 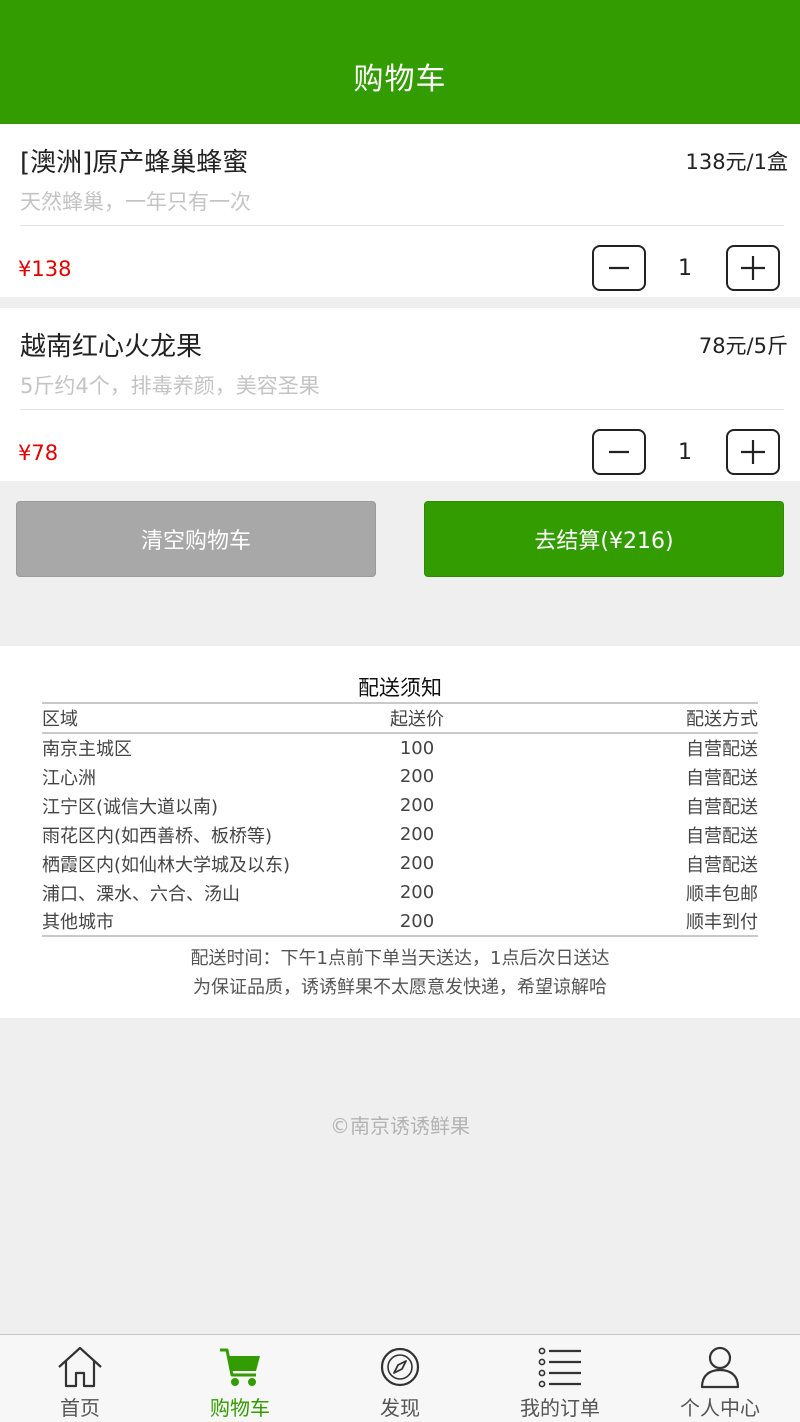 I want to click on tab-home: 首页, so click(x=80, y=1378).